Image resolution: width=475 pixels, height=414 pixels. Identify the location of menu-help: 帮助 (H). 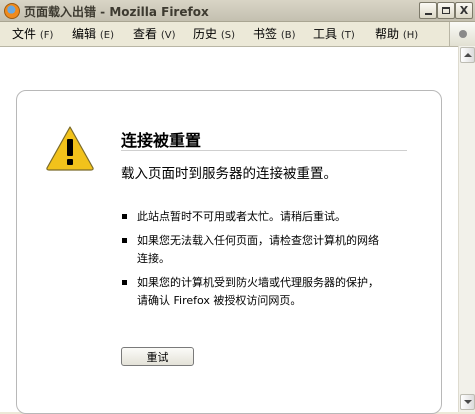
(396, 33).